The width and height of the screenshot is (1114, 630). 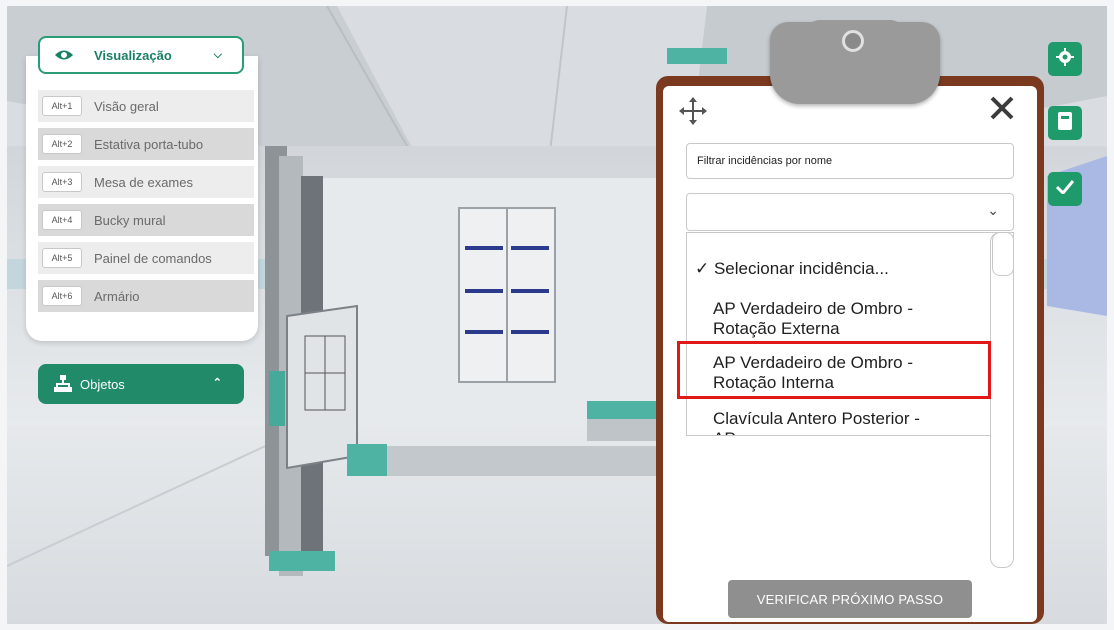 I want to click on selection-highlight-box, so click(x=834, y=370).